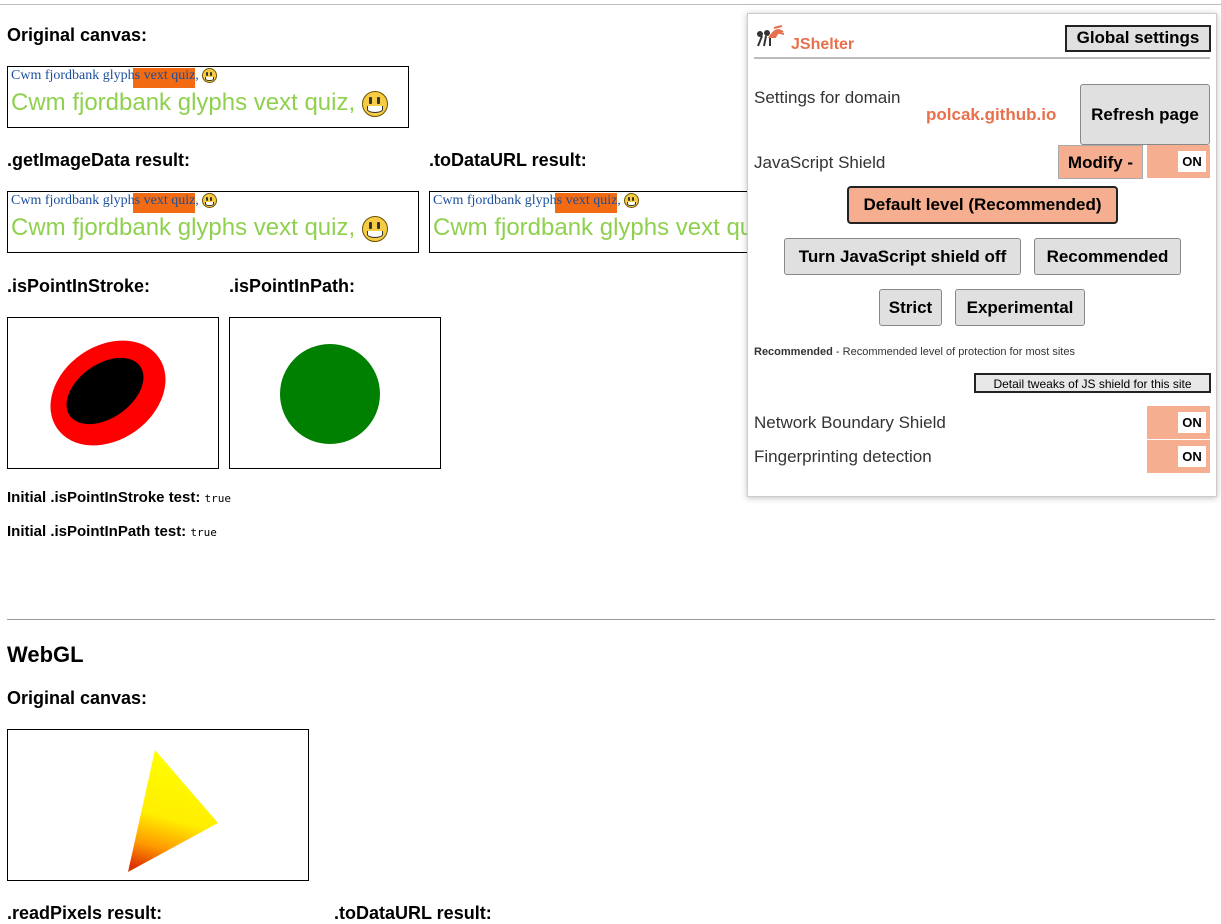 The image size is (1221, 924). Describe the element at coordinates (45, 654) in the screenshot. I see `webgl-heading: WebGL` at that location.